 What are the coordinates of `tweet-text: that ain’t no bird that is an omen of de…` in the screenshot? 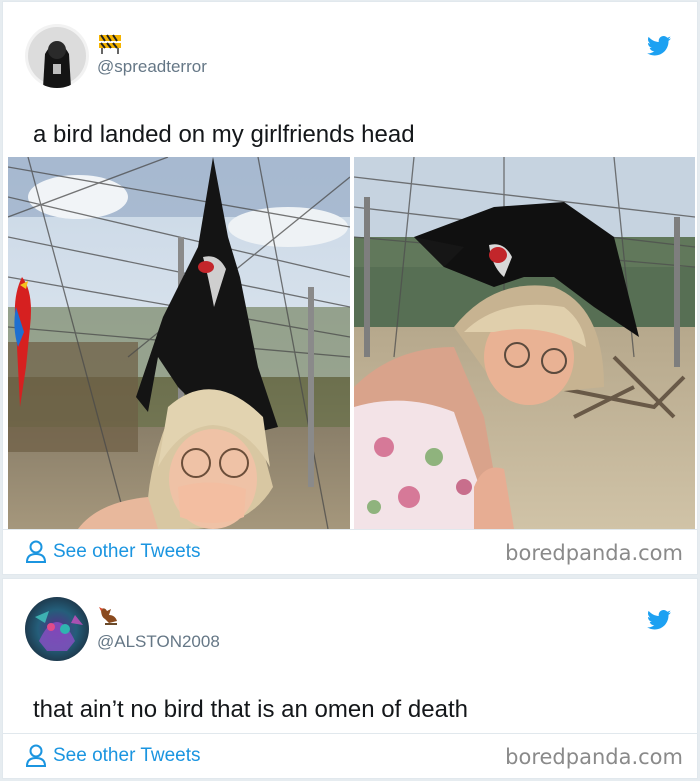 It's located at (250, 709).